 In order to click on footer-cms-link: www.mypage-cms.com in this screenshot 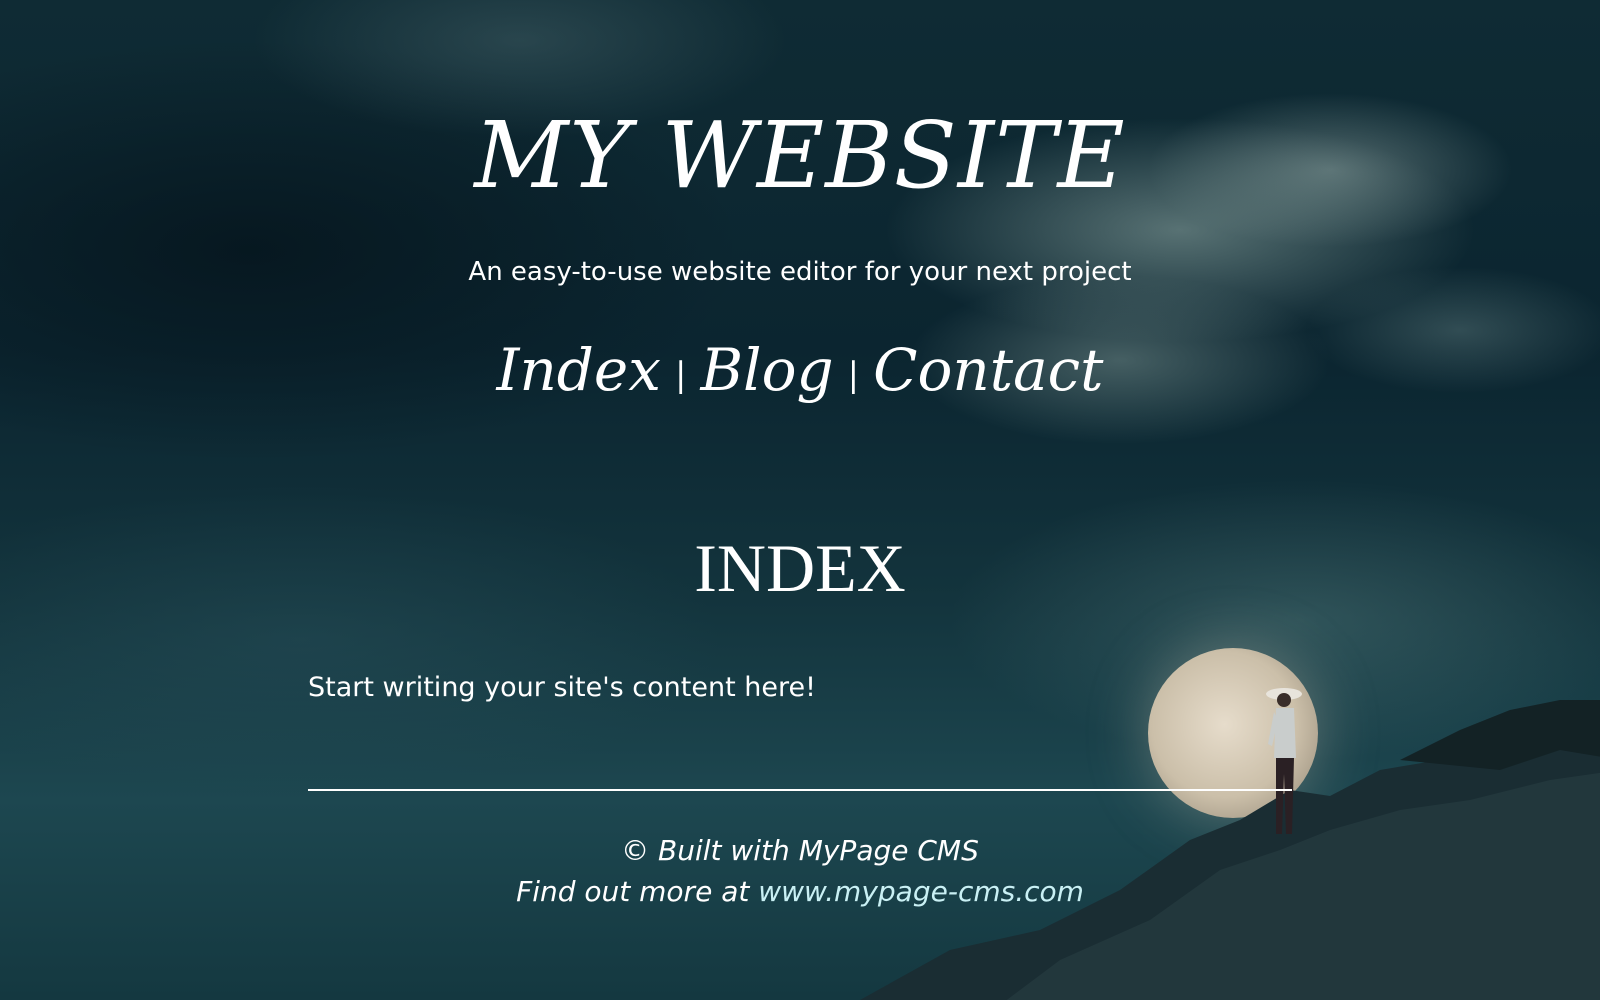, I will do `click(921, 891)`.